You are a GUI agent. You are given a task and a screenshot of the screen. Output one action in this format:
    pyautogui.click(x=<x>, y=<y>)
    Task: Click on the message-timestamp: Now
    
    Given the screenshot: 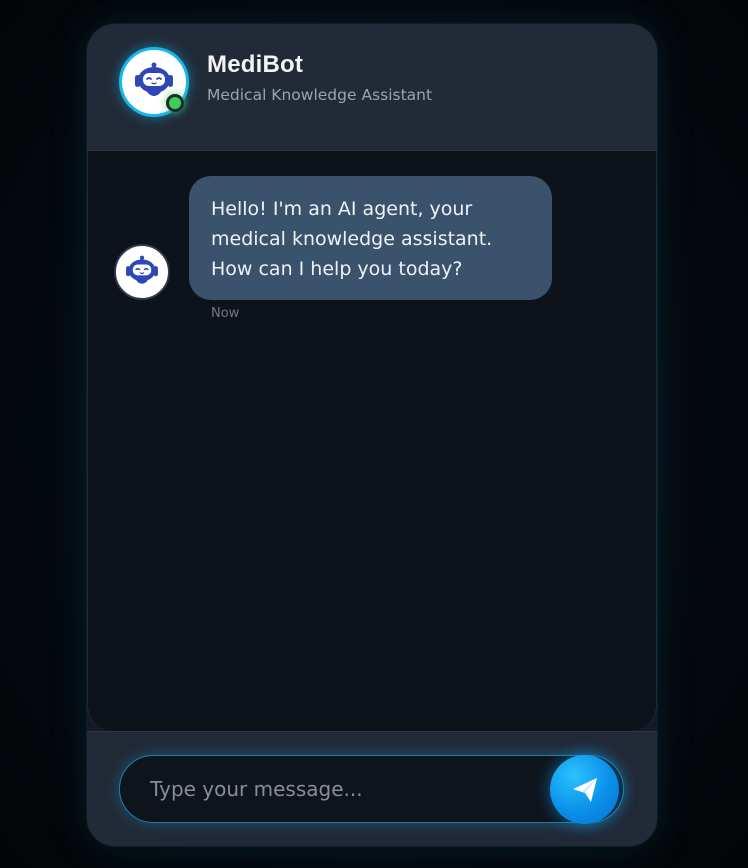 What is the action you would take?
    pyautogui.click(x=225, y=313)
    